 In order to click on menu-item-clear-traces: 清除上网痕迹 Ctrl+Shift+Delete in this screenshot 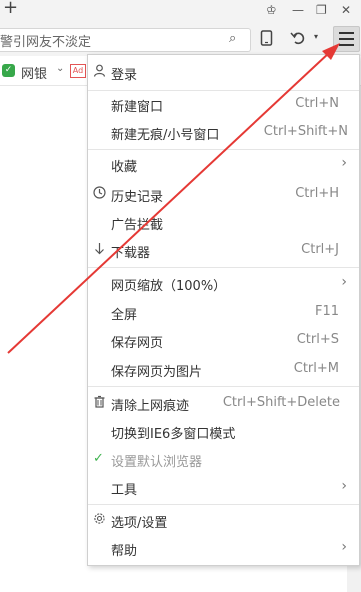, I will do `click(223, 404)`.